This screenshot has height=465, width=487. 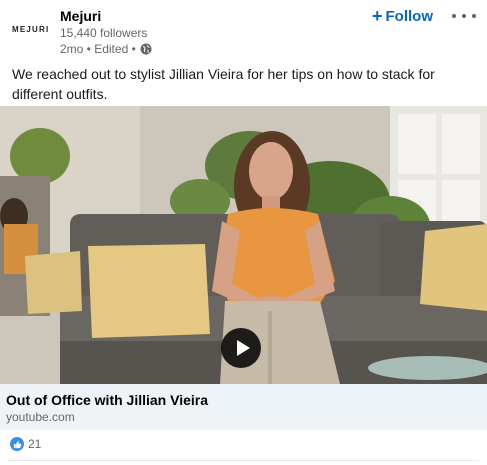 I want to click on post-meta: 2mo • Edited •, so click(x=106, y=49).